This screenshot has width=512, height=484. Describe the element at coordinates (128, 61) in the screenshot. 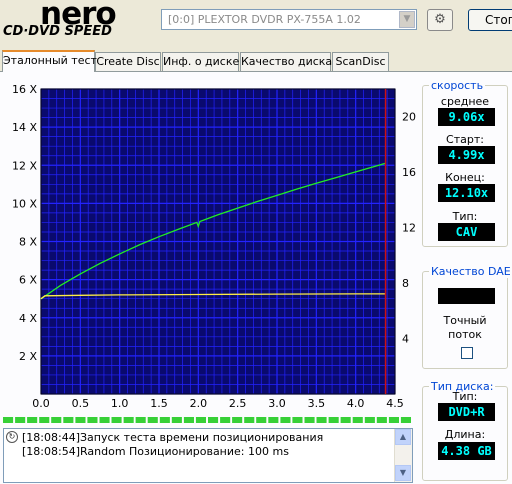

I see `tab-create-disc: Create Disc` at that location.